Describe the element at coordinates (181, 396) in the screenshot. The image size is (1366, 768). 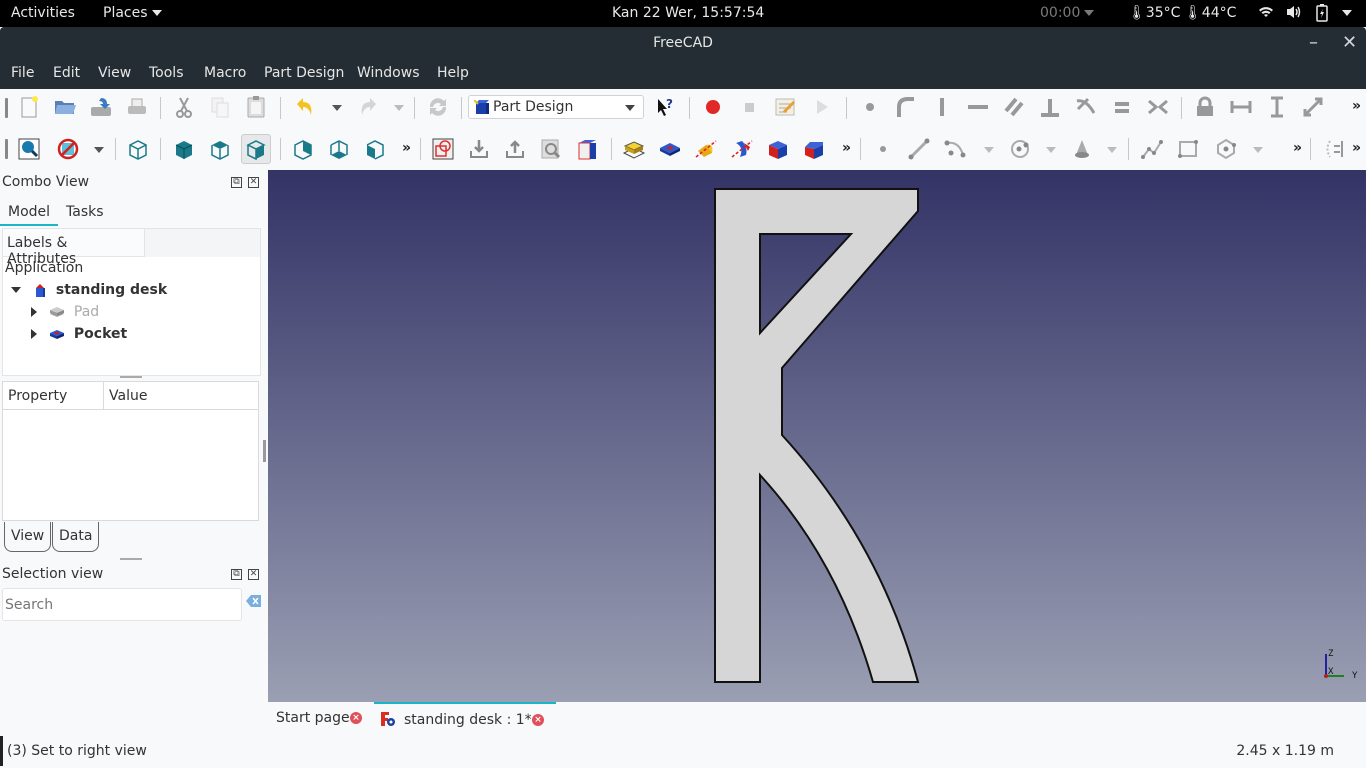
I see `column-value: Value` at that location.